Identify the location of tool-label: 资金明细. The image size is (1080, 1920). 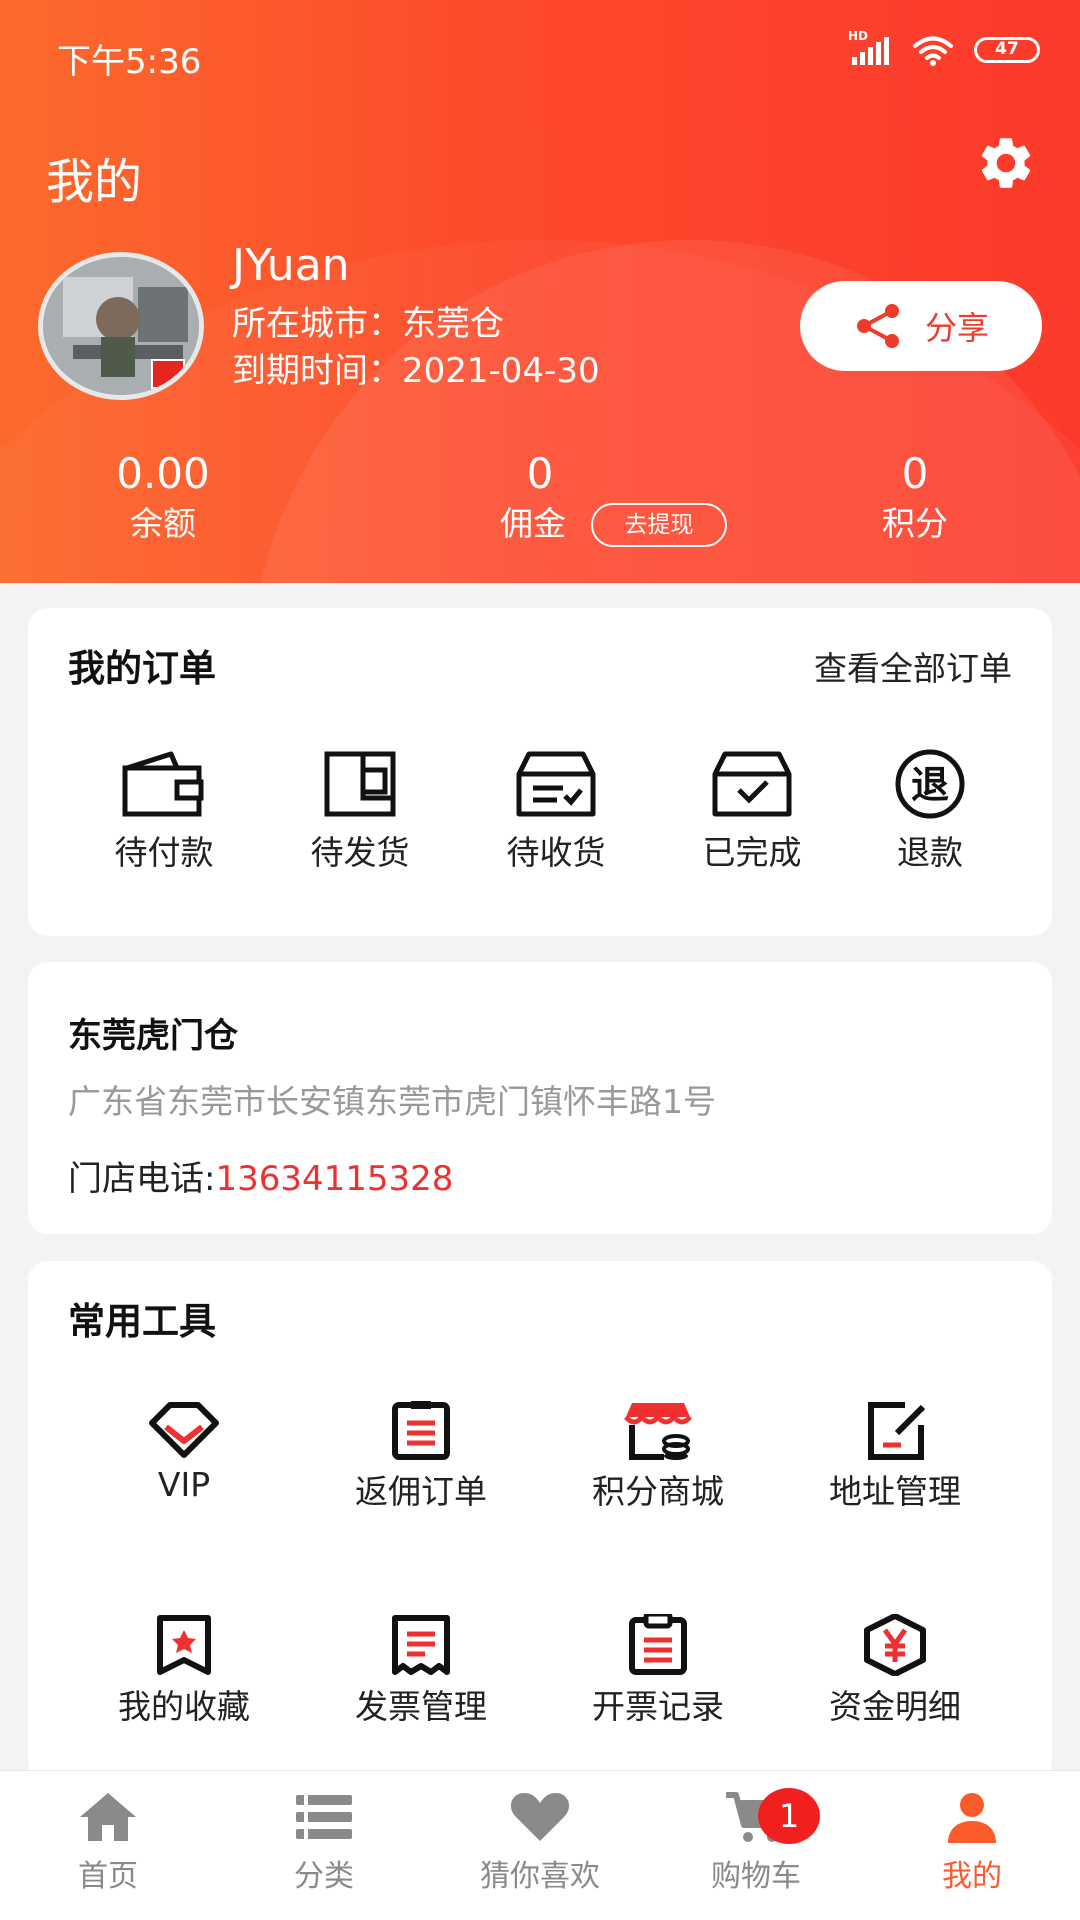
(895, 1706).